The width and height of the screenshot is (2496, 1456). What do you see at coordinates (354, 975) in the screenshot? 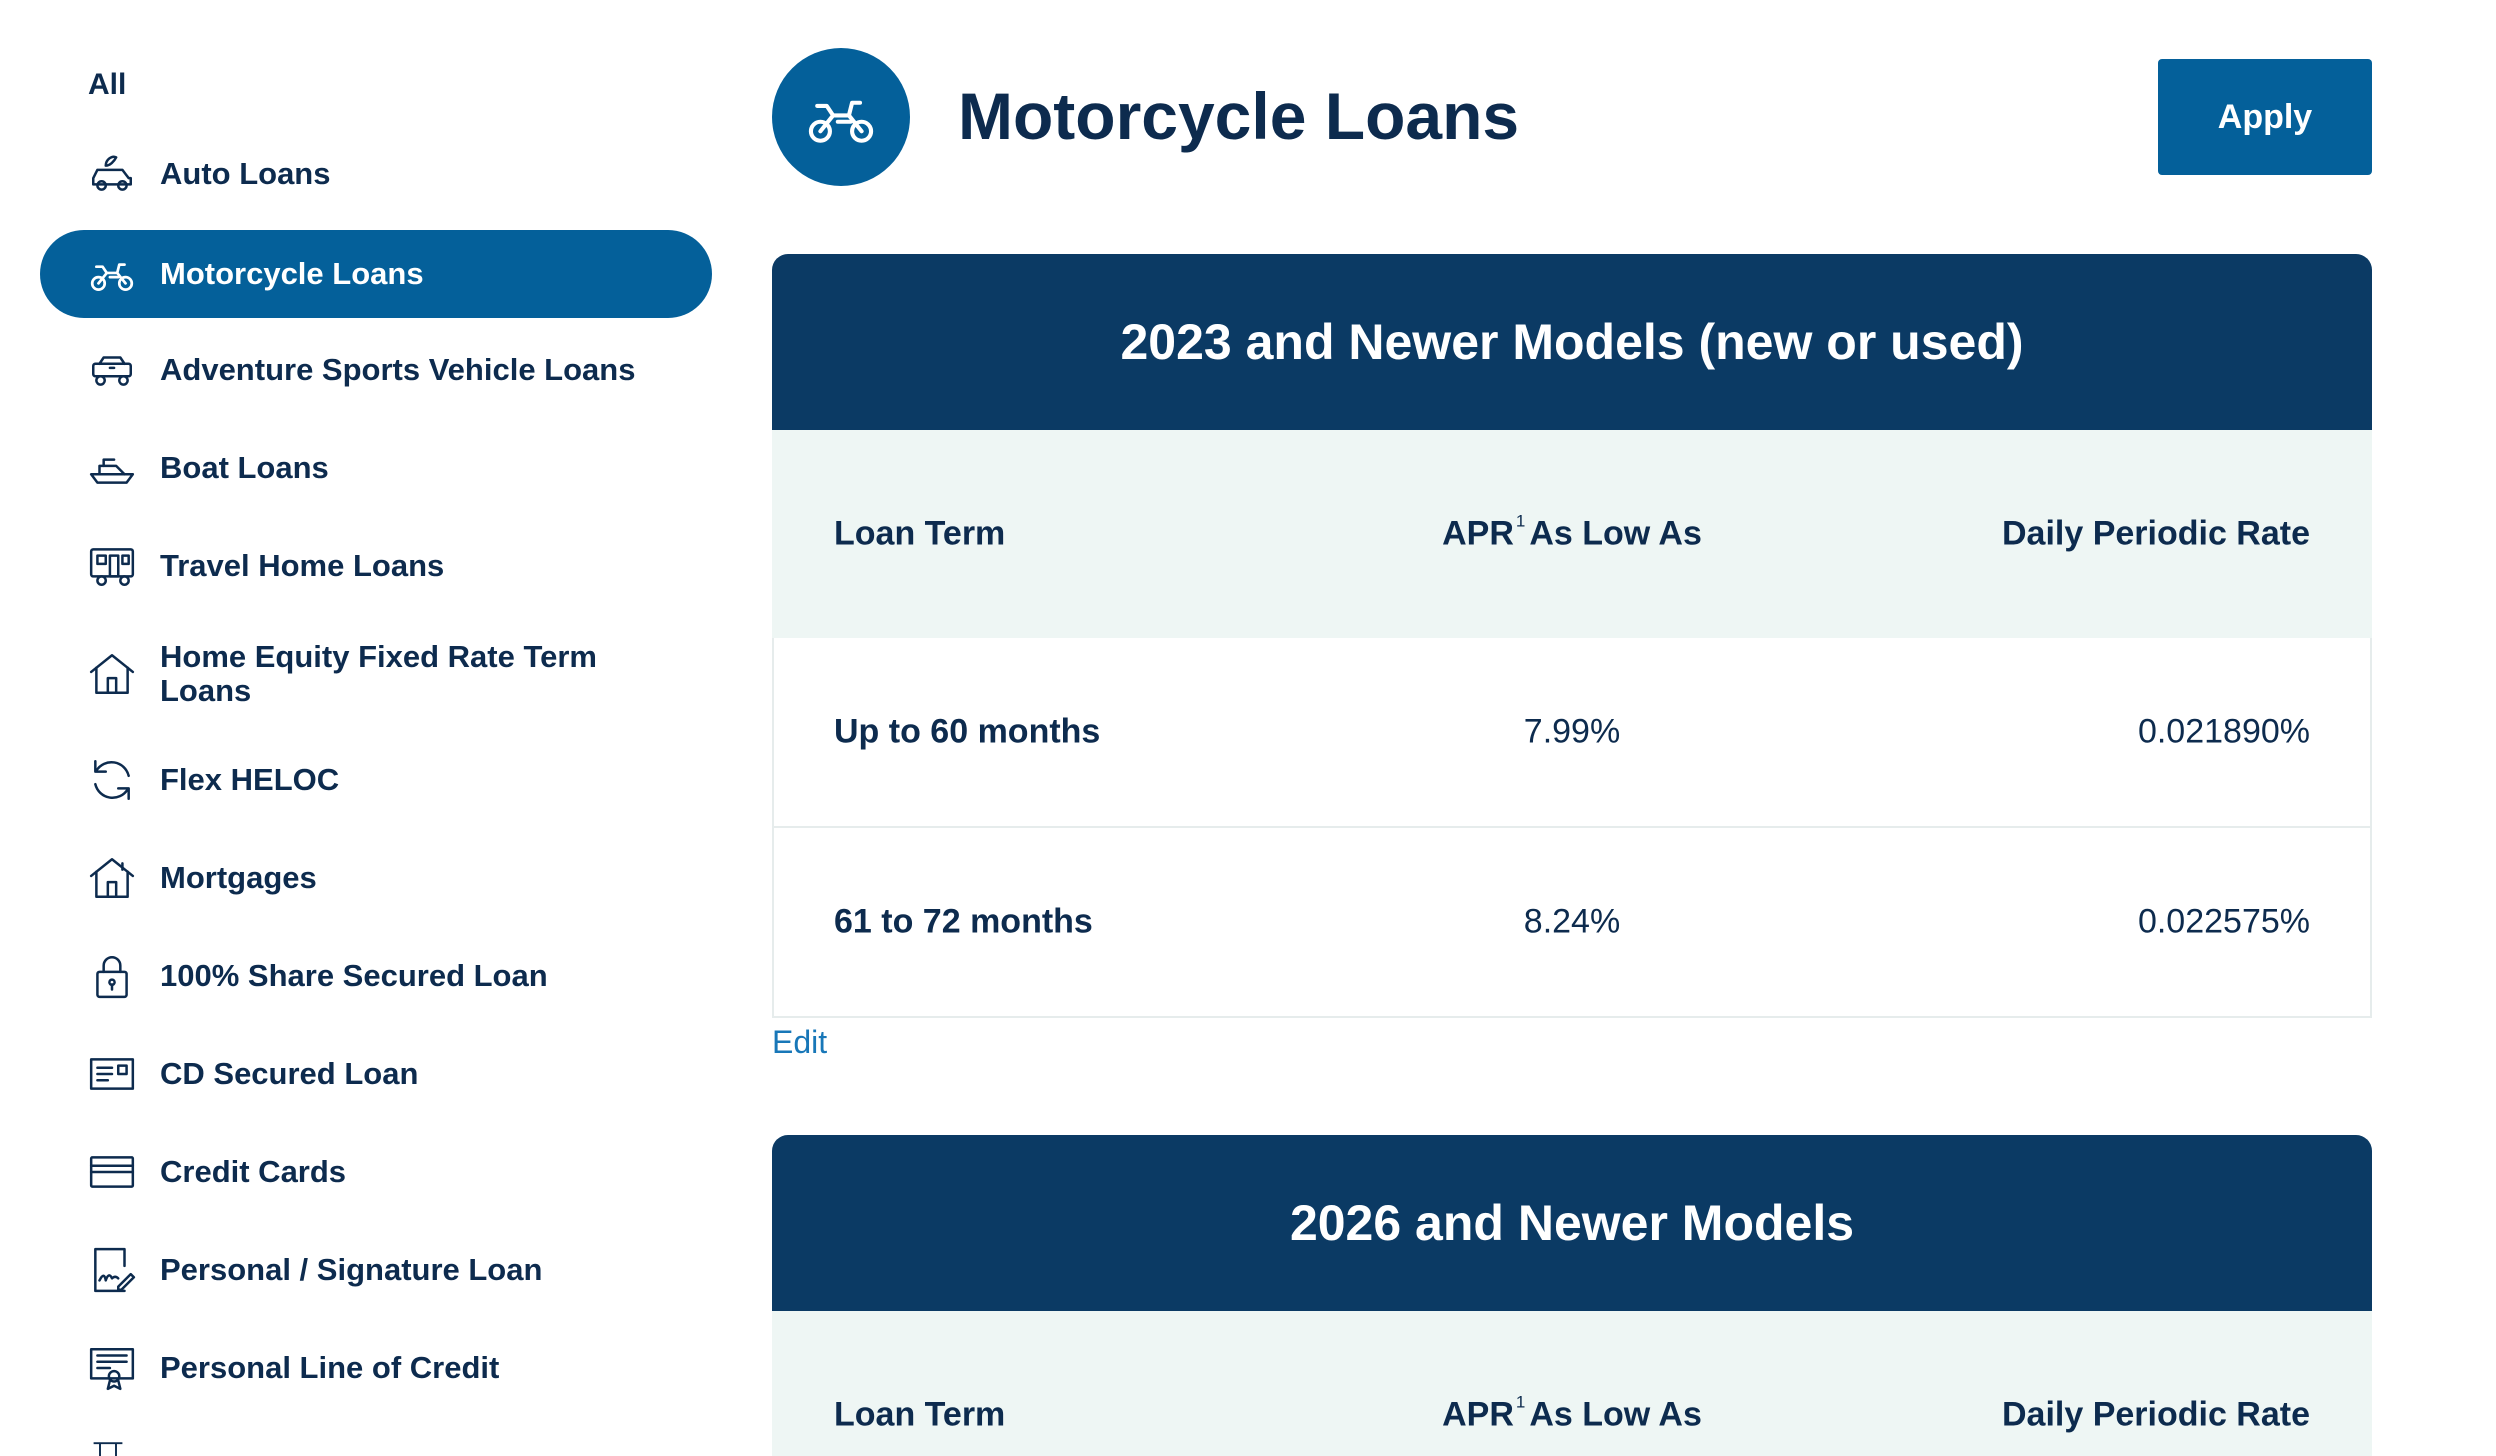
I see `sidebar-item-label: 100% Share Secured Loan` at bounding box center [354, 975].